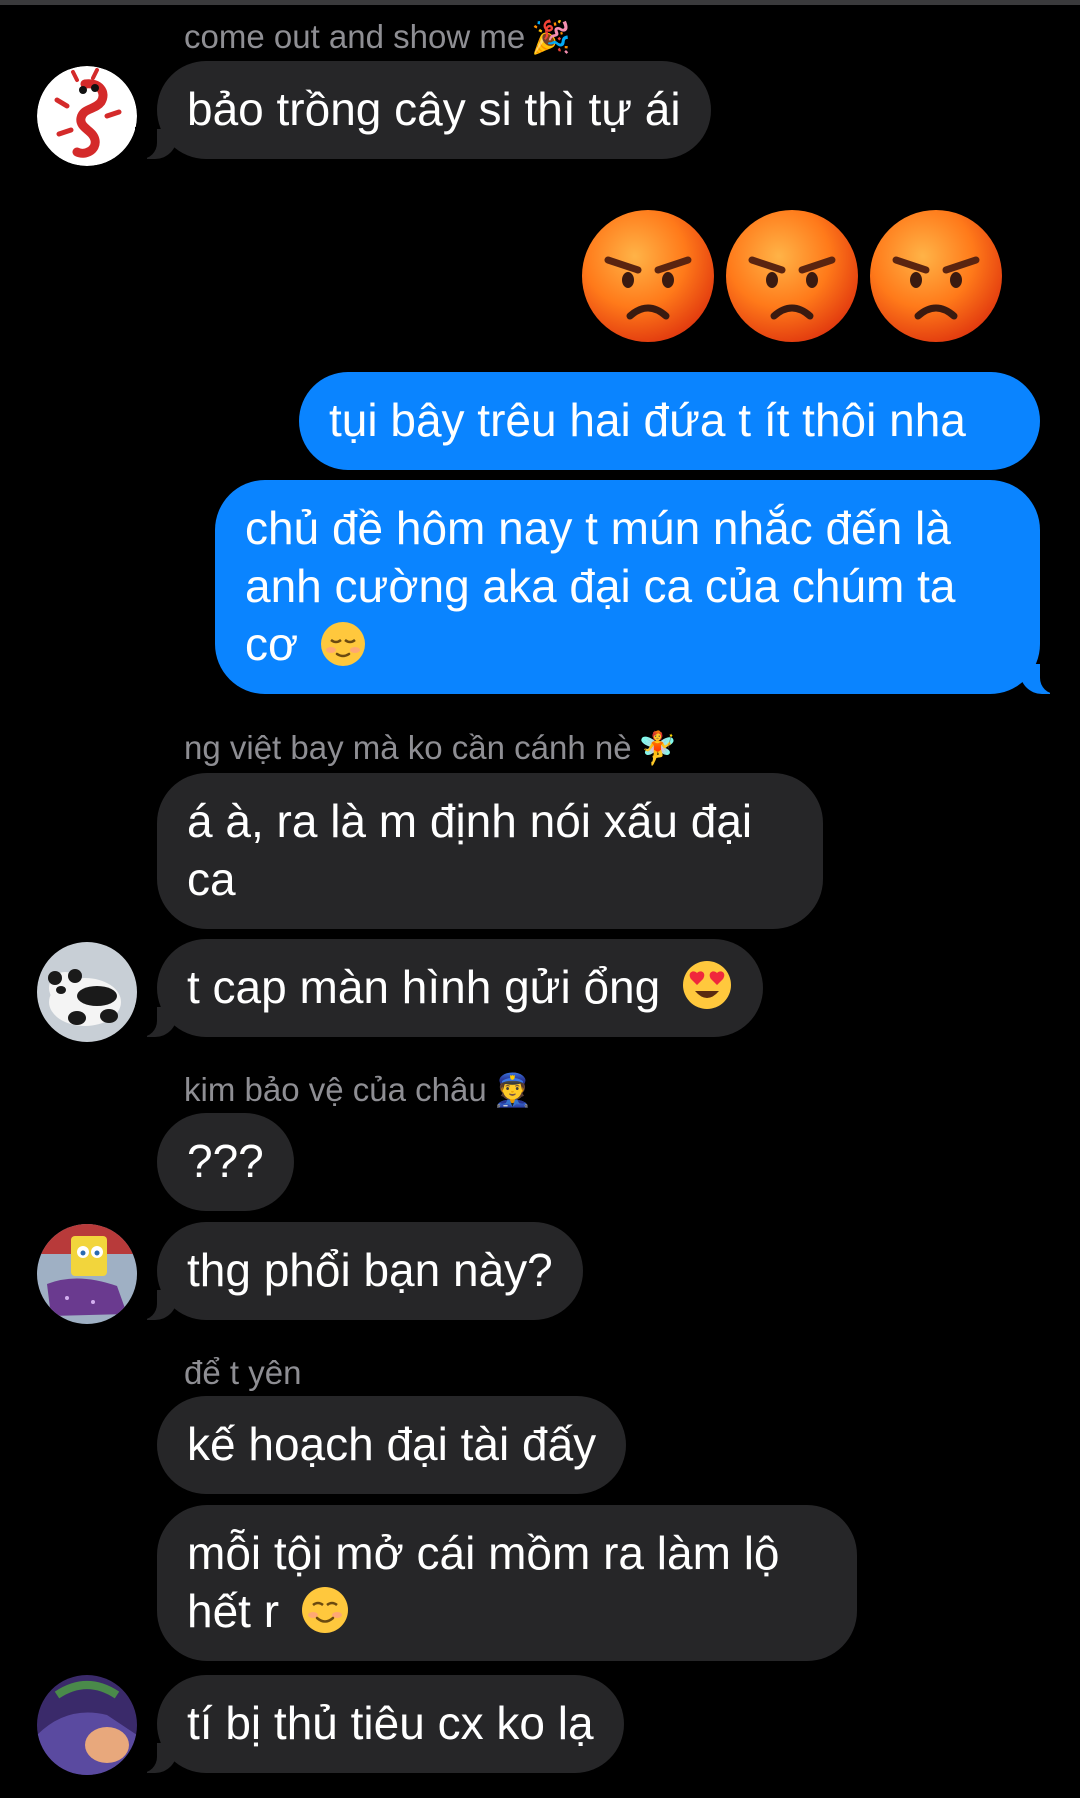  What do you see at coordinates (507, 1583) in the screenshot?
I see `message-bubble-7: mỗi tội mở cái mồm ra làm lộ hết r` at bounding box center [507, 1583].